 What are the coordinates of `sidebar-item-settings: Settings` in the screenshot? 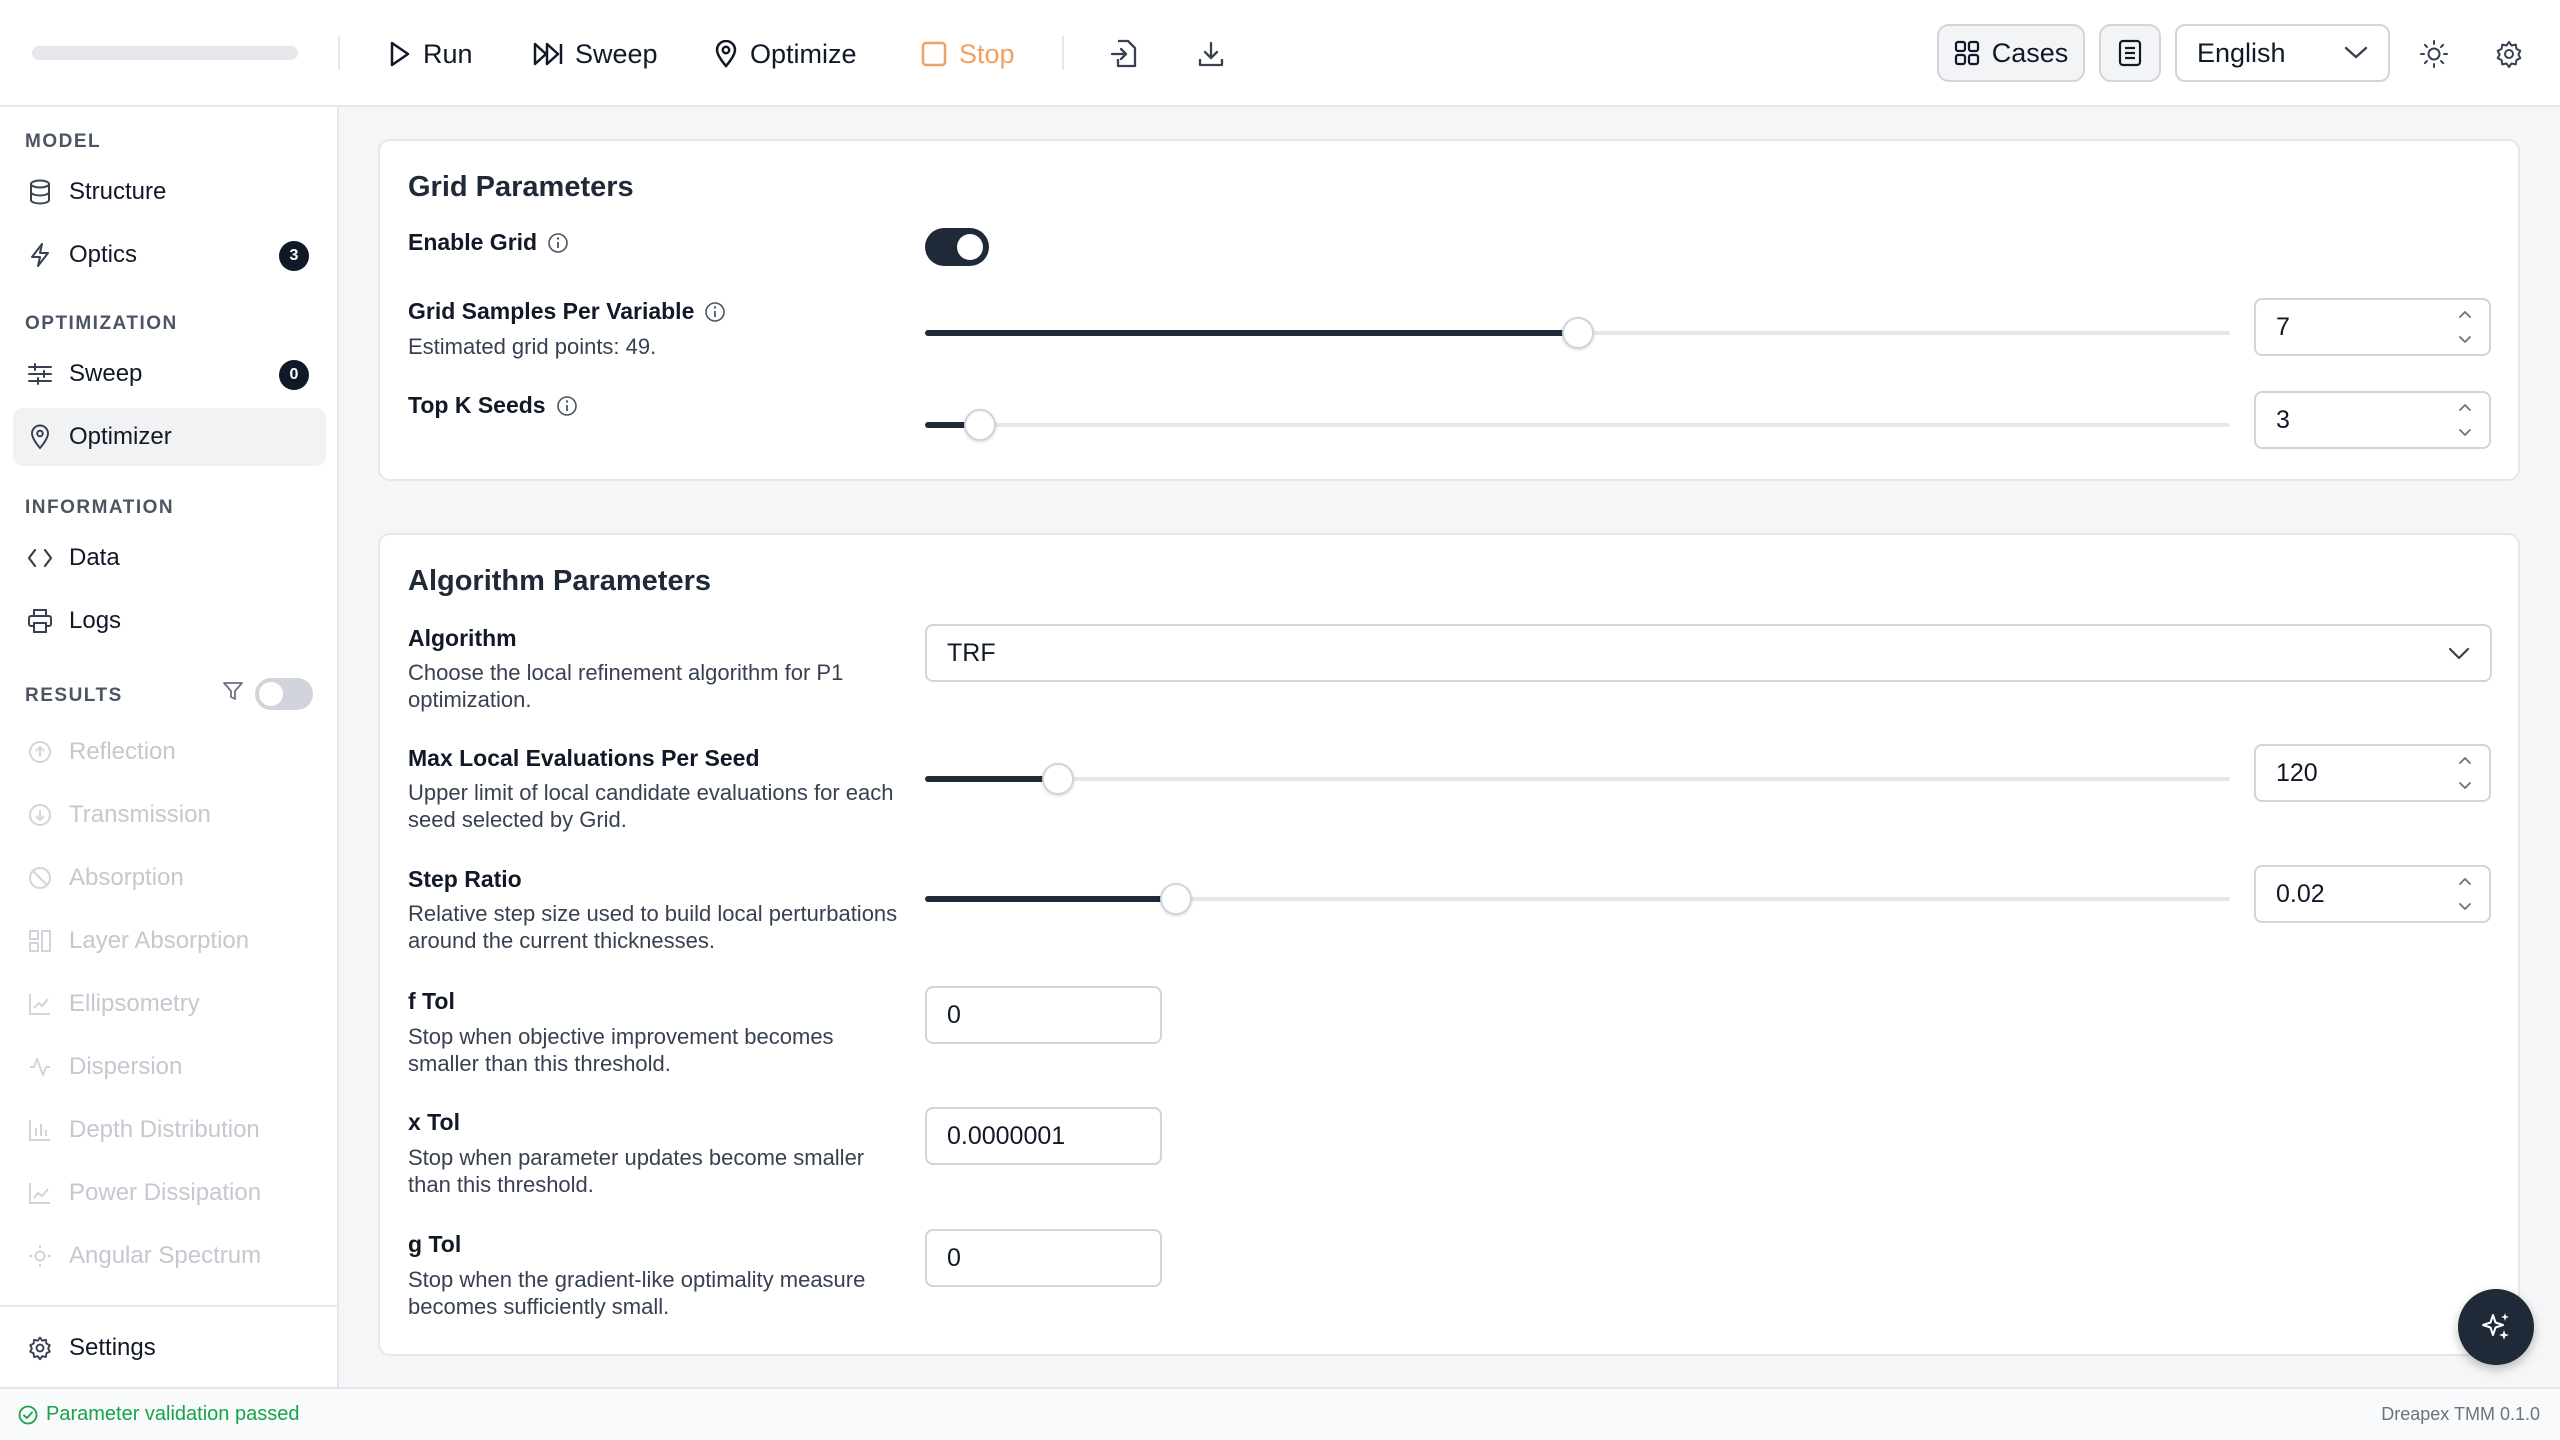 It's located at (169, 1348).